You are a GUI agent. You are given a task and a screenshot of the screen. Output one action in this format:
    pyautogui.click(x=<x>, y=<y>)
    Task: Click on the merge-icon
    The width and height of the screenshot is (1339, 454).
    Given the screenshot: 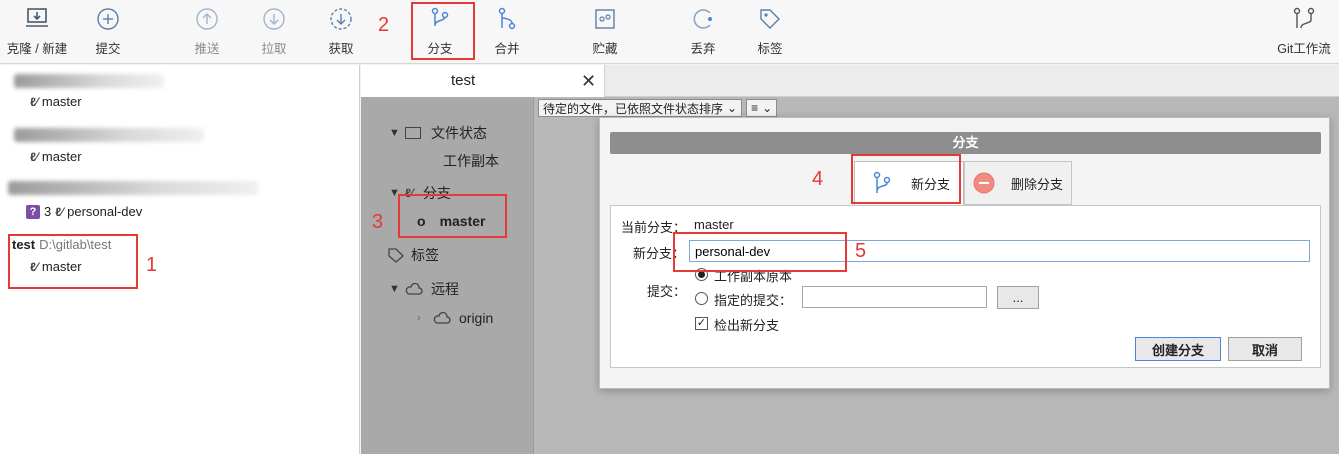 What is the action you would take?
    pyautogui.click(x=507, y=18)
    